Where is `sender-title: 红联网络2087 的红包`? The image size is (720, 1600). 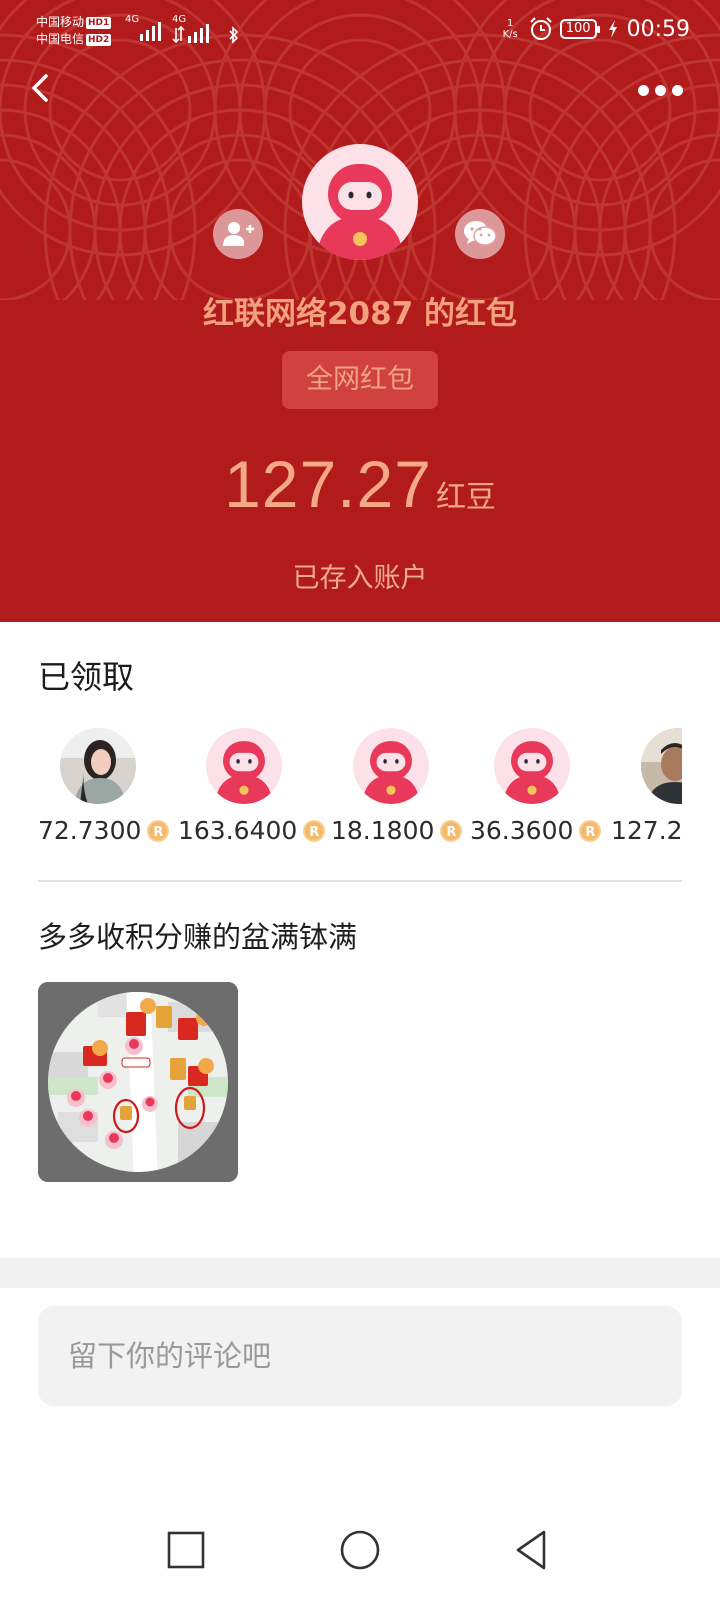
sender-title: 红联网络2087 的红包 is located at coordinates (360, 314).